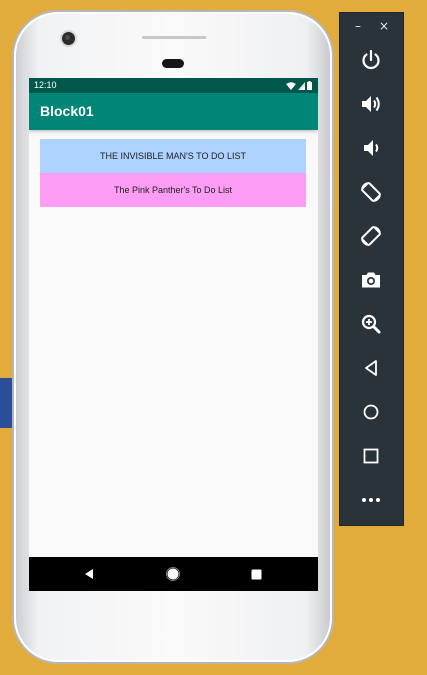 Image resolution: width=427 pixels, height=675 pixels. What do you see at coordinates (174, 37) in the screenshot?
I see `top-bezel-line` at bounding box center [174, 37].